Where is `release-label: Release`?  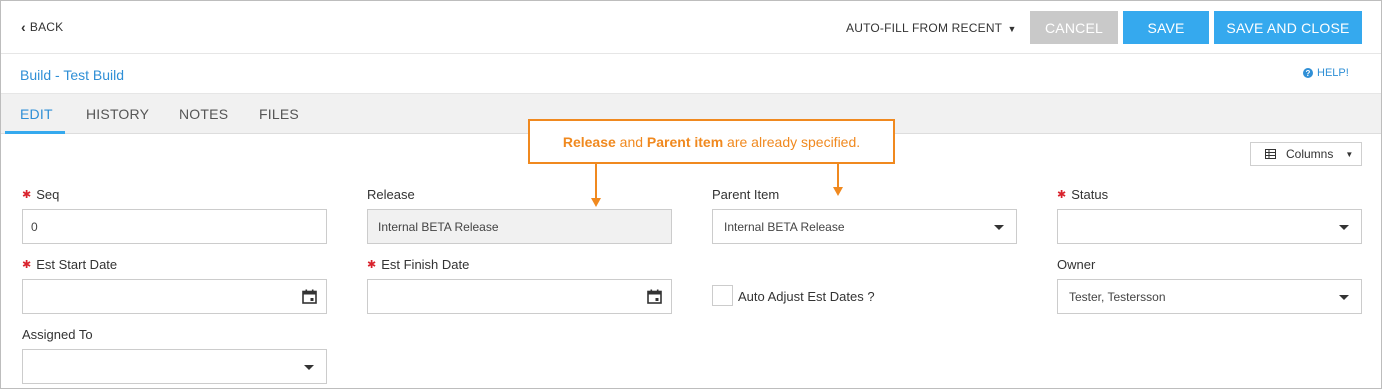
release-label: Release is located at coordinates (391, 194).